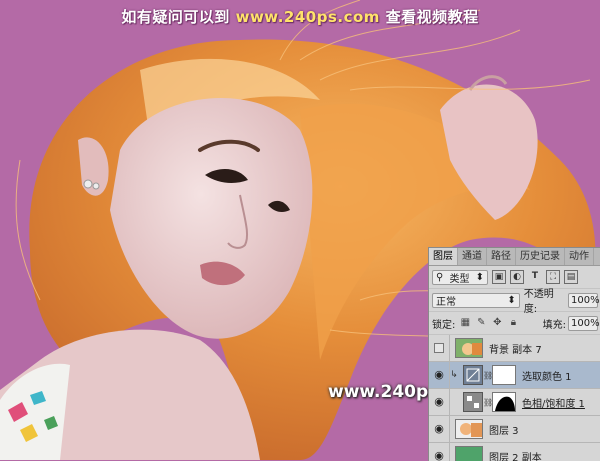  What do you see at coordinates (432, 17) in the screenshot?
I see `caption-suffix: 查看视频教程` at bounding box center [432, 17].